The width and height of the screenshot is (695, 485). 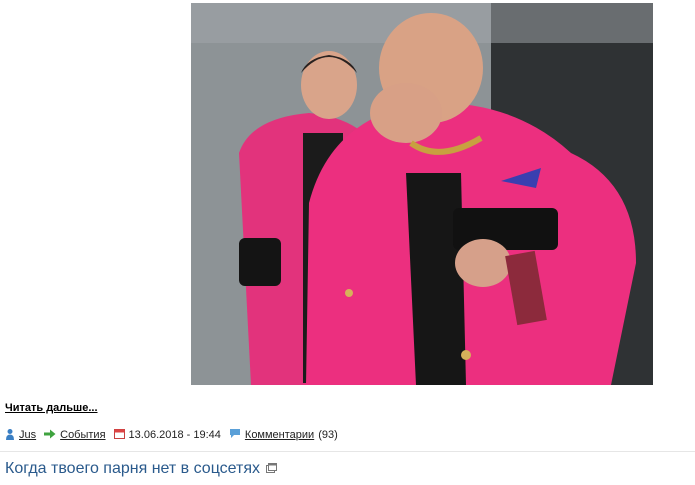 I want to click on comments-count: (93), so click(x=328, y=435).